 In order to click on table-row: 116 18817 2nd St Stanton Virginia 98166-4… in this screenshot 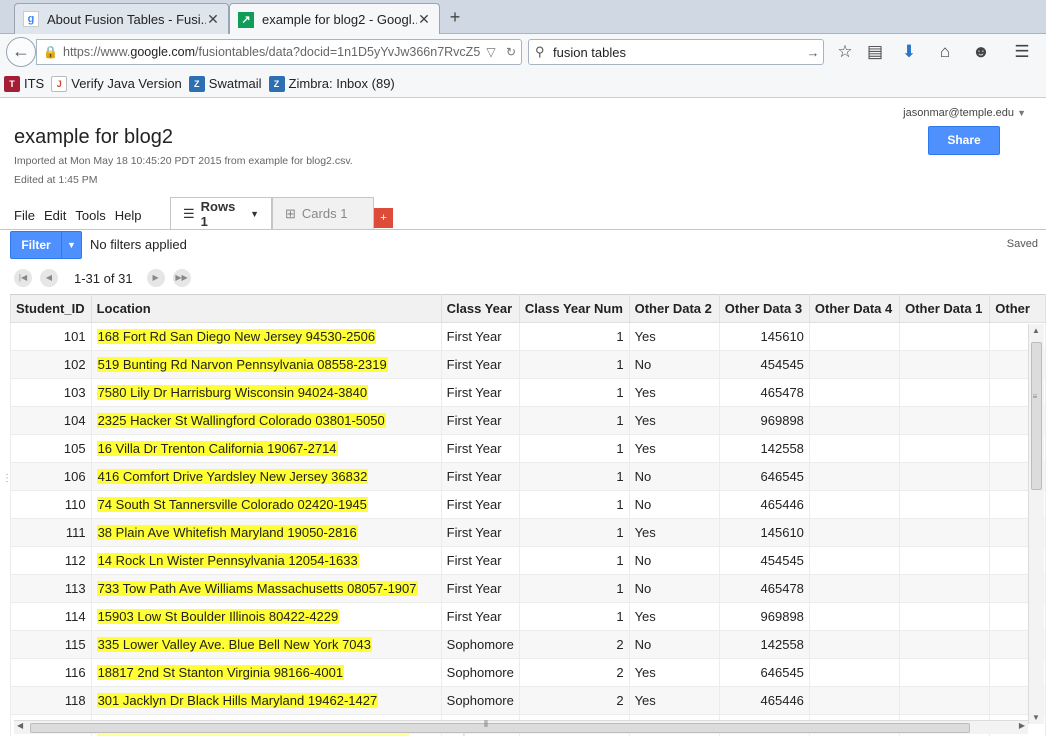, I will do `click(528, 672)`.